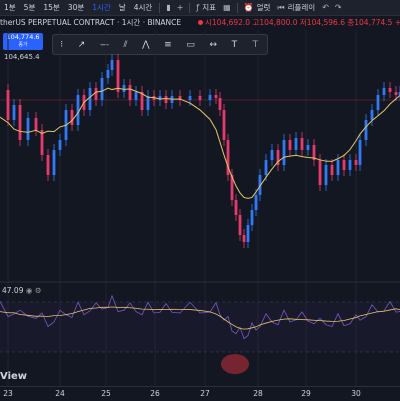 This screenshot has width=400, height=401. Describe the element at coordinates (235, 364) in the screenshot. I see `rsi-oversold-zone` at that location.